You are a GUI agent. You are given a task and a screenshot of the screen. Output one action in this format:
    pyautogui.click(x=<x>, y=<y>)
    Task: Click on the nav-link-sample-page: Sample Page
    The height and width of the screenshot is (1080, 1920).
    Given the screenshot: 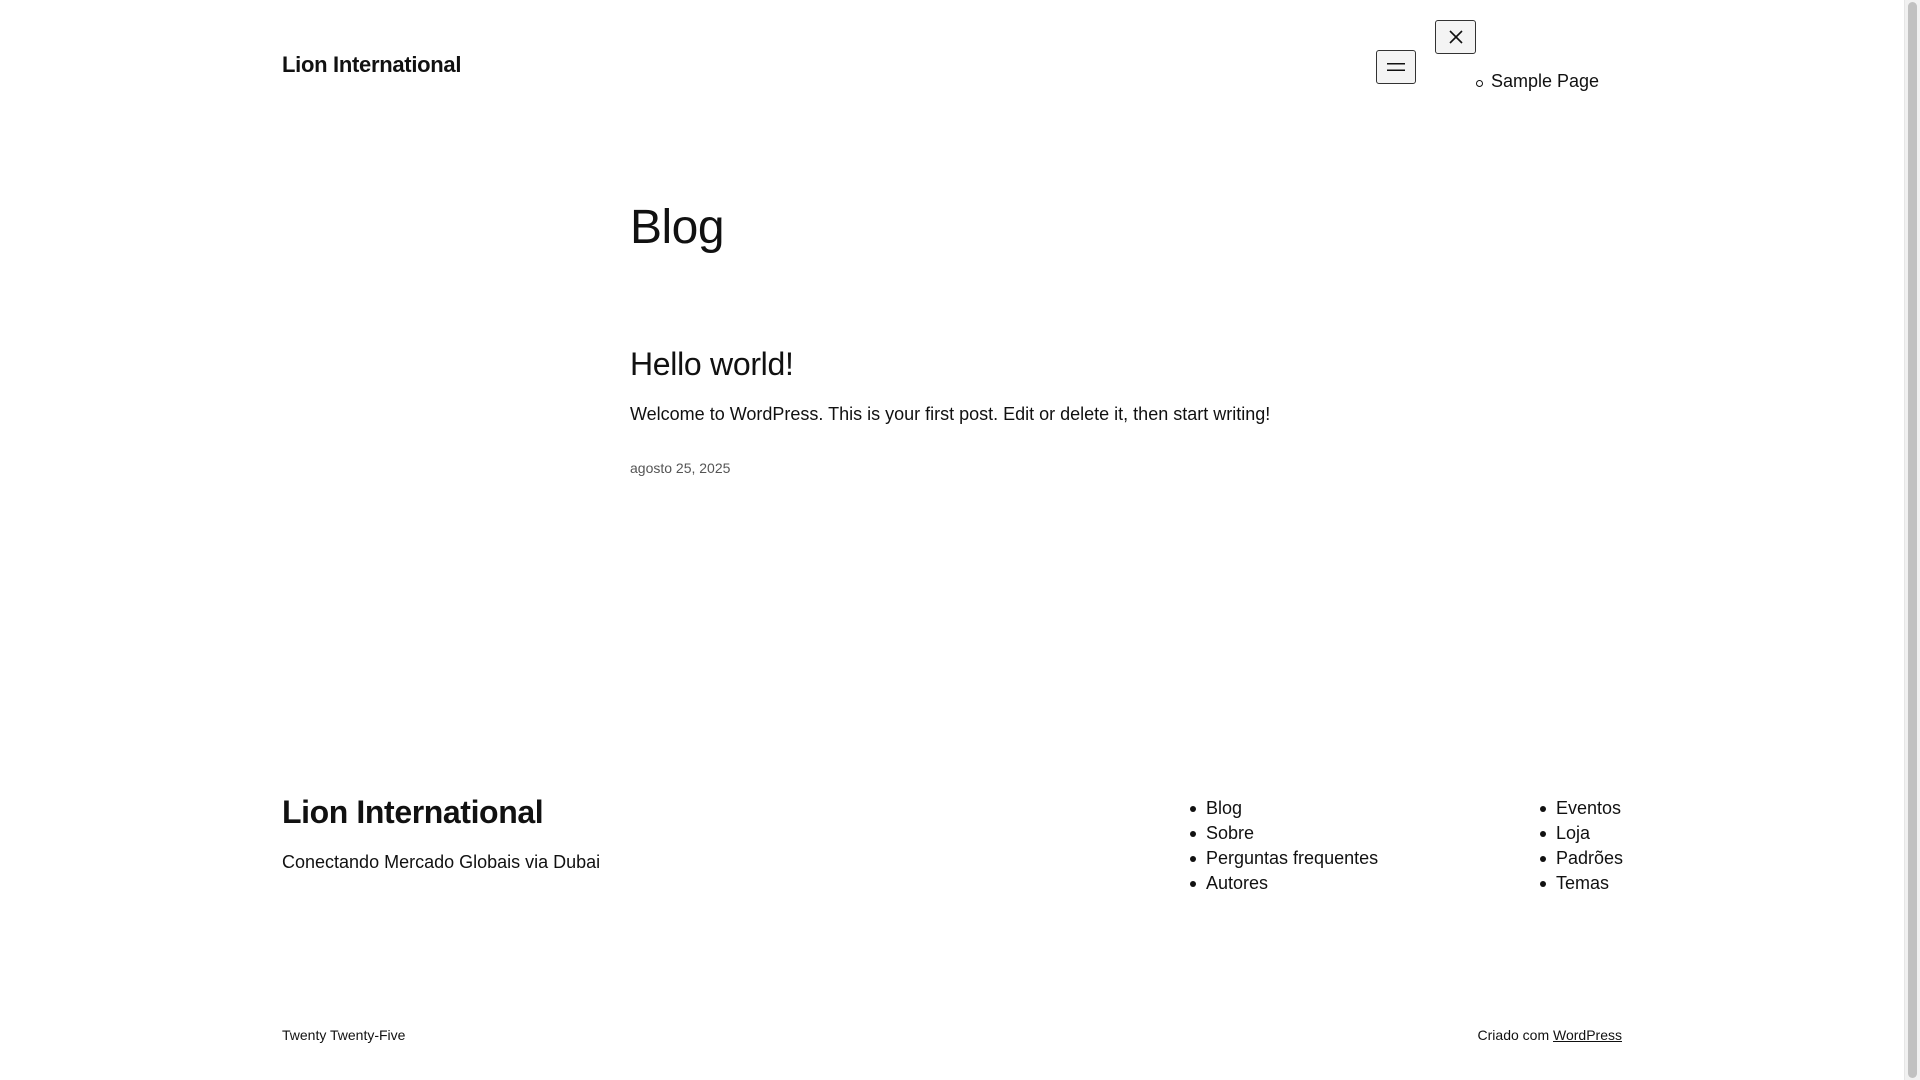 What is the action you would take?
    pyautogui.click(x=1545, y=81)
    